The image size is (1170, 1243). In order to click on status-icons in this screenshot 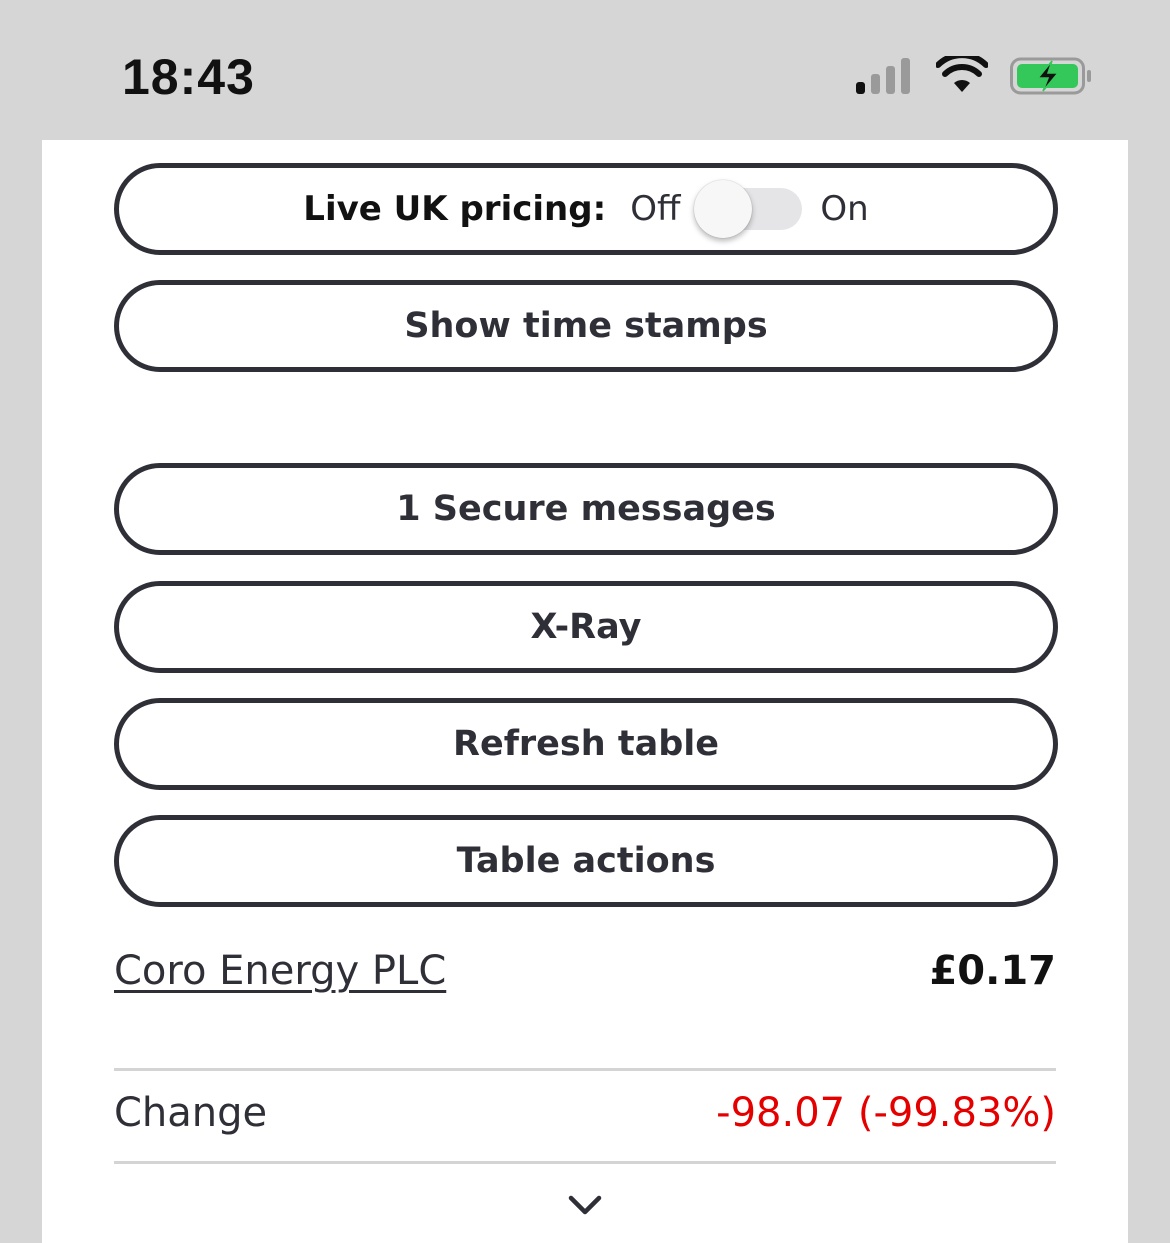, I will do `click(974, 76)`.